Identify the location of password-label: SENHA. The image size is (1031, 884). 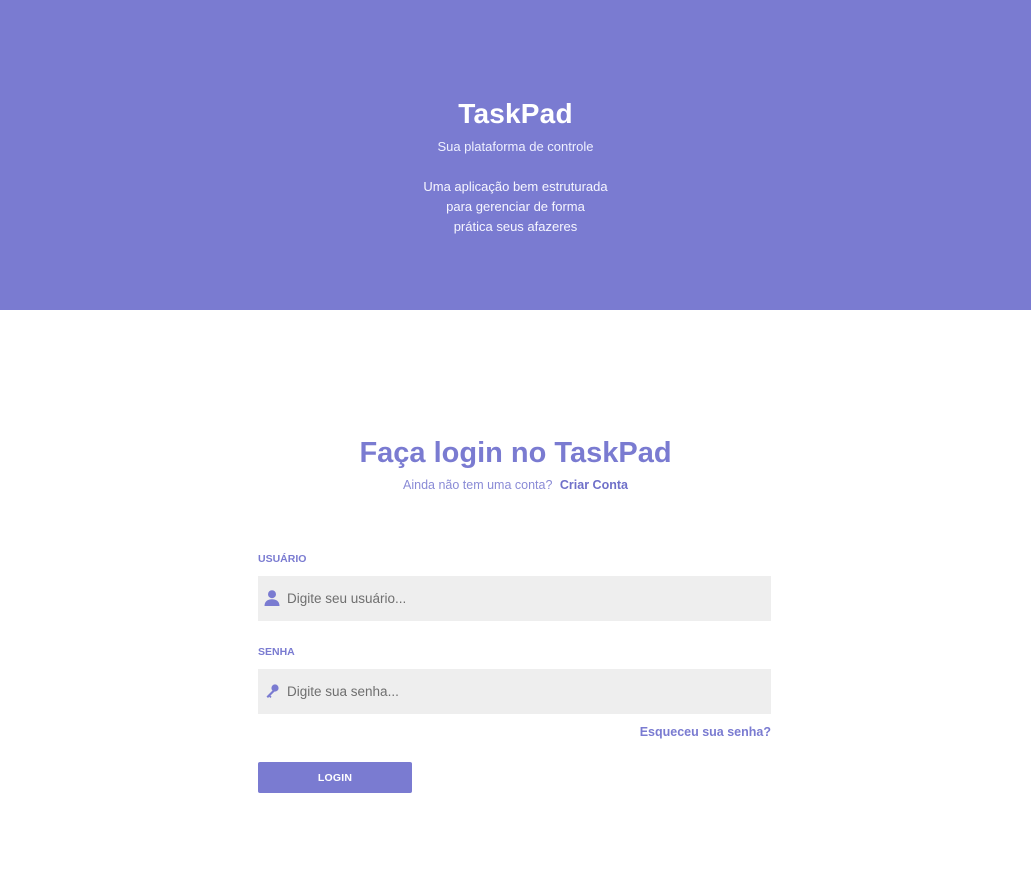
(276, 652).